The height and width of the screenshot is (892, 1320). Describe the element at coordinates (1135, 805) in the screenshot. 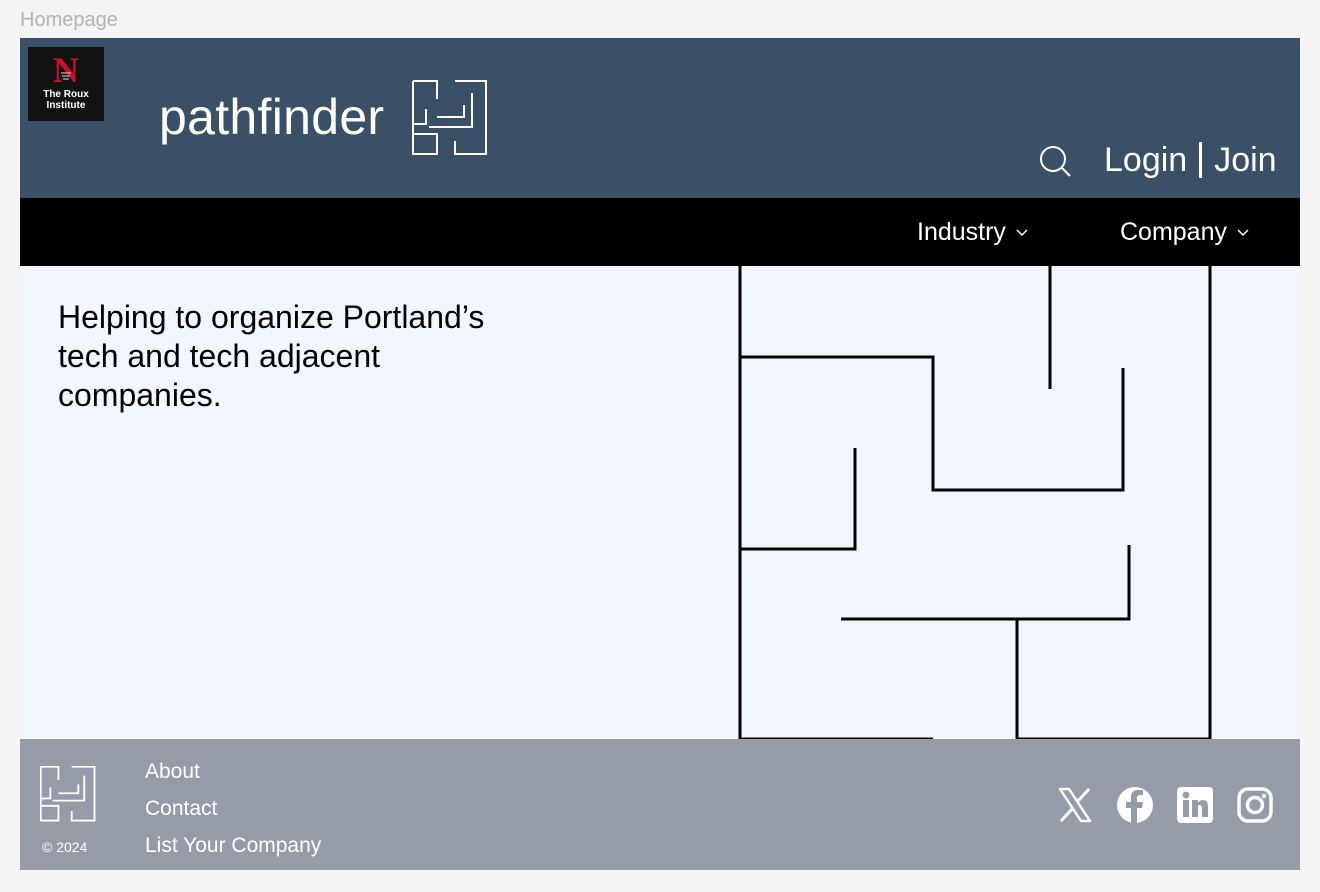

I see `facebook-icon` at that location.